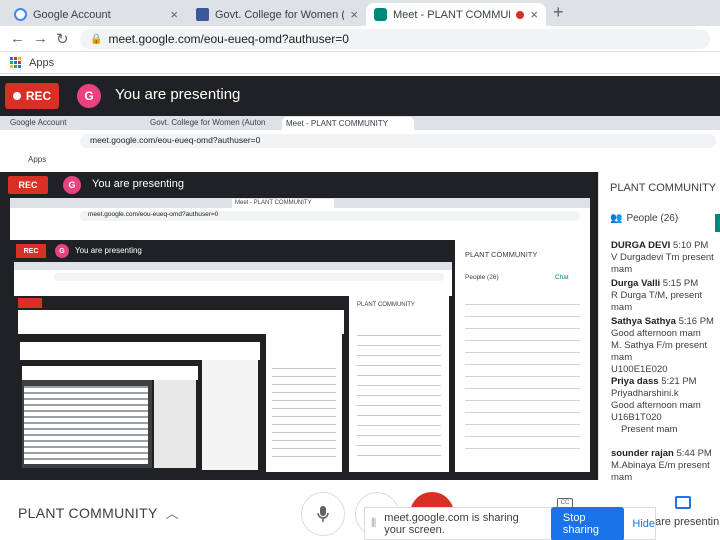 This screenshot has height=540, width=720. Describe the element at coordinates (360, 96) in the screenshot. I see `presenting-bar` at that location.